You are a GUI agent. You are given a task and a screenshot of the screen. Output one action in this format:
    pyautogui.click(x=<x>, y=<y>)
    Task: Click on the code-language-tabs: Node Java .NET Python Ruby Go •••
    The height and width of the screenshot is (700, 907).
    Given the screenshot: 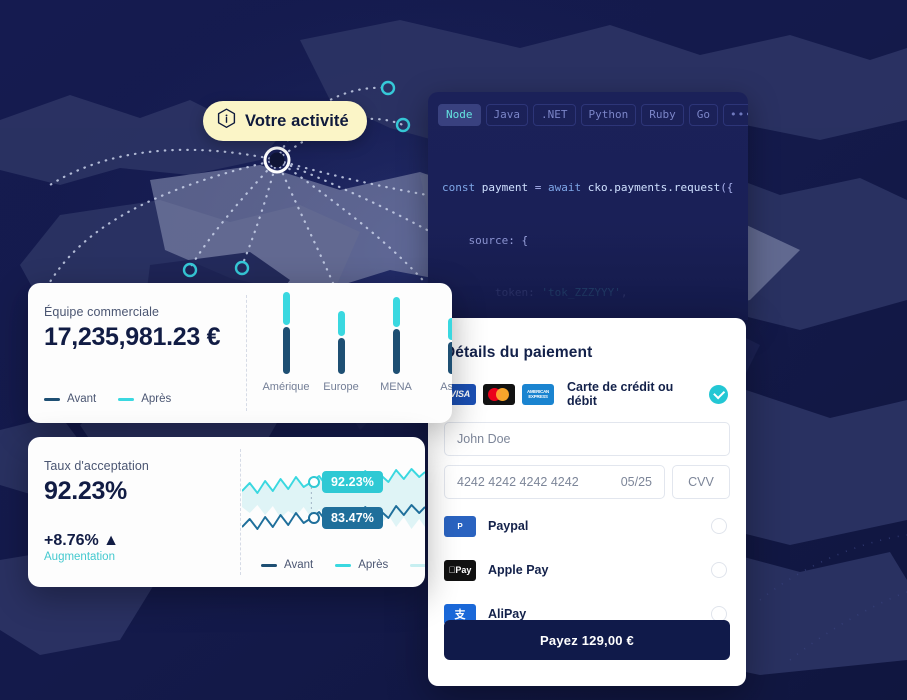 What is the action you would take?
    pyautogui.click(x=588, y=109)
    